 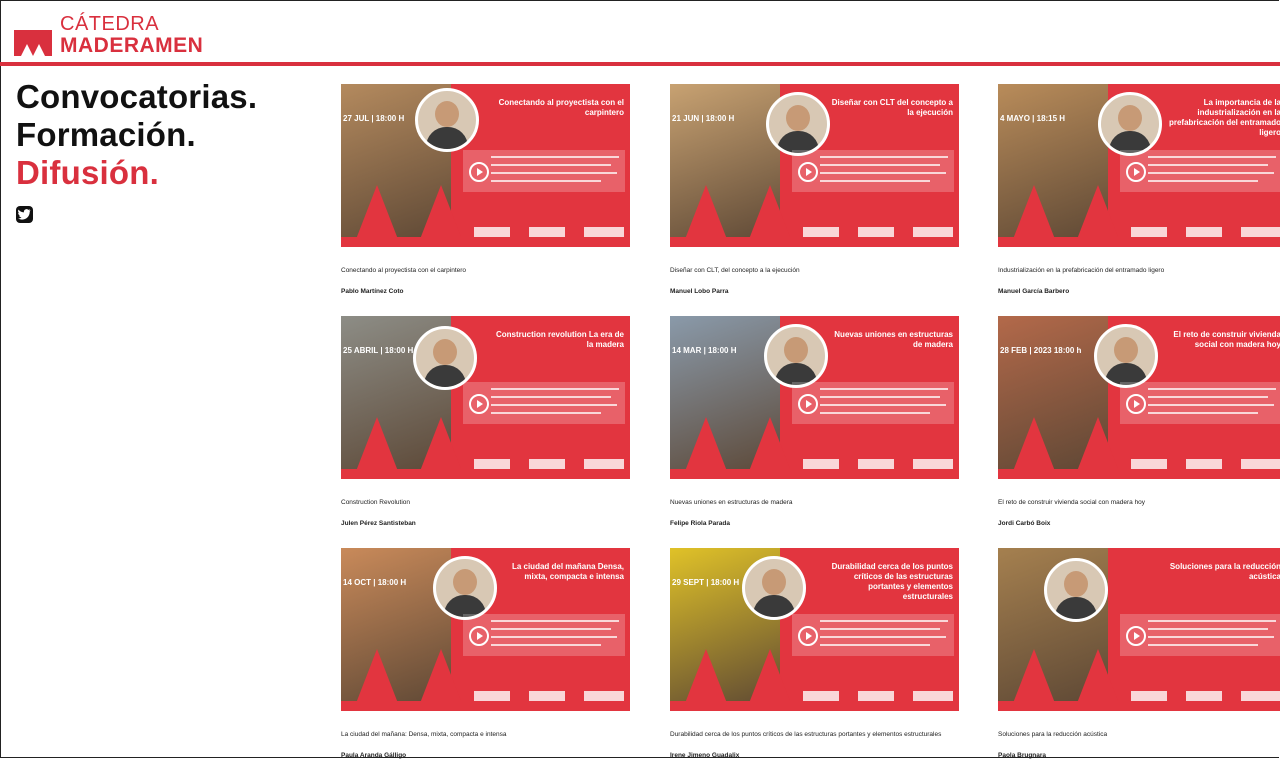 I want to click on video-thumbnail: Soluciones para la reducción acústica, so click(x=1139, y=629).